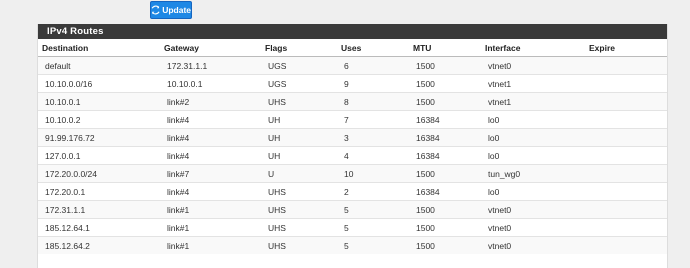 The height and width of the screenshot is (268, 690). What do you see at coordinates (210, 101) in the screenshot?
I see `cell-gateway: link#2` at bounding box center [210, 101].